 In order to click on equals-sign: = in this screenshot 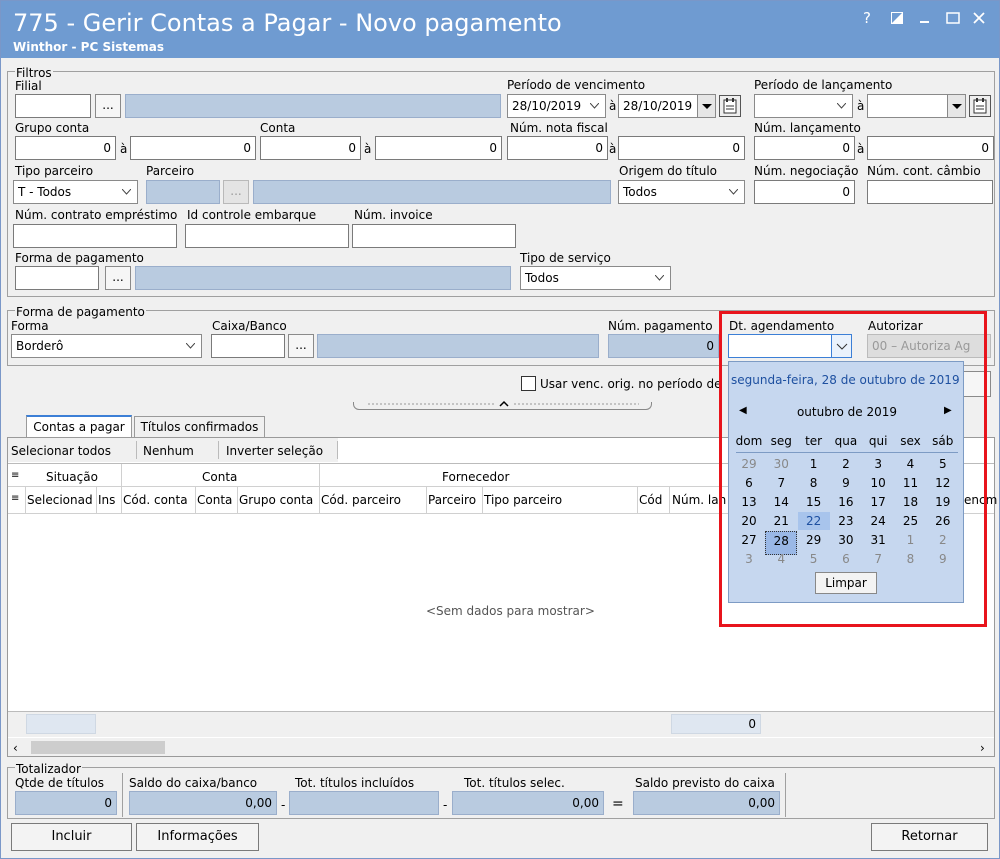, I will do `click(618, 804)`.